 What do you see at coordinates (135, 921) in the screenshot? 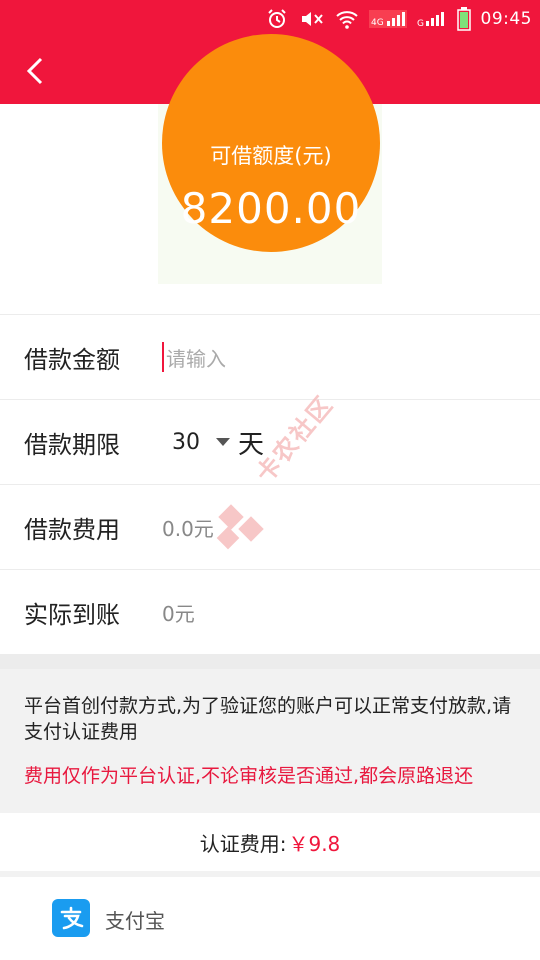
I see `payment-option-label: 支付宝` at bounding box center [135, 921].